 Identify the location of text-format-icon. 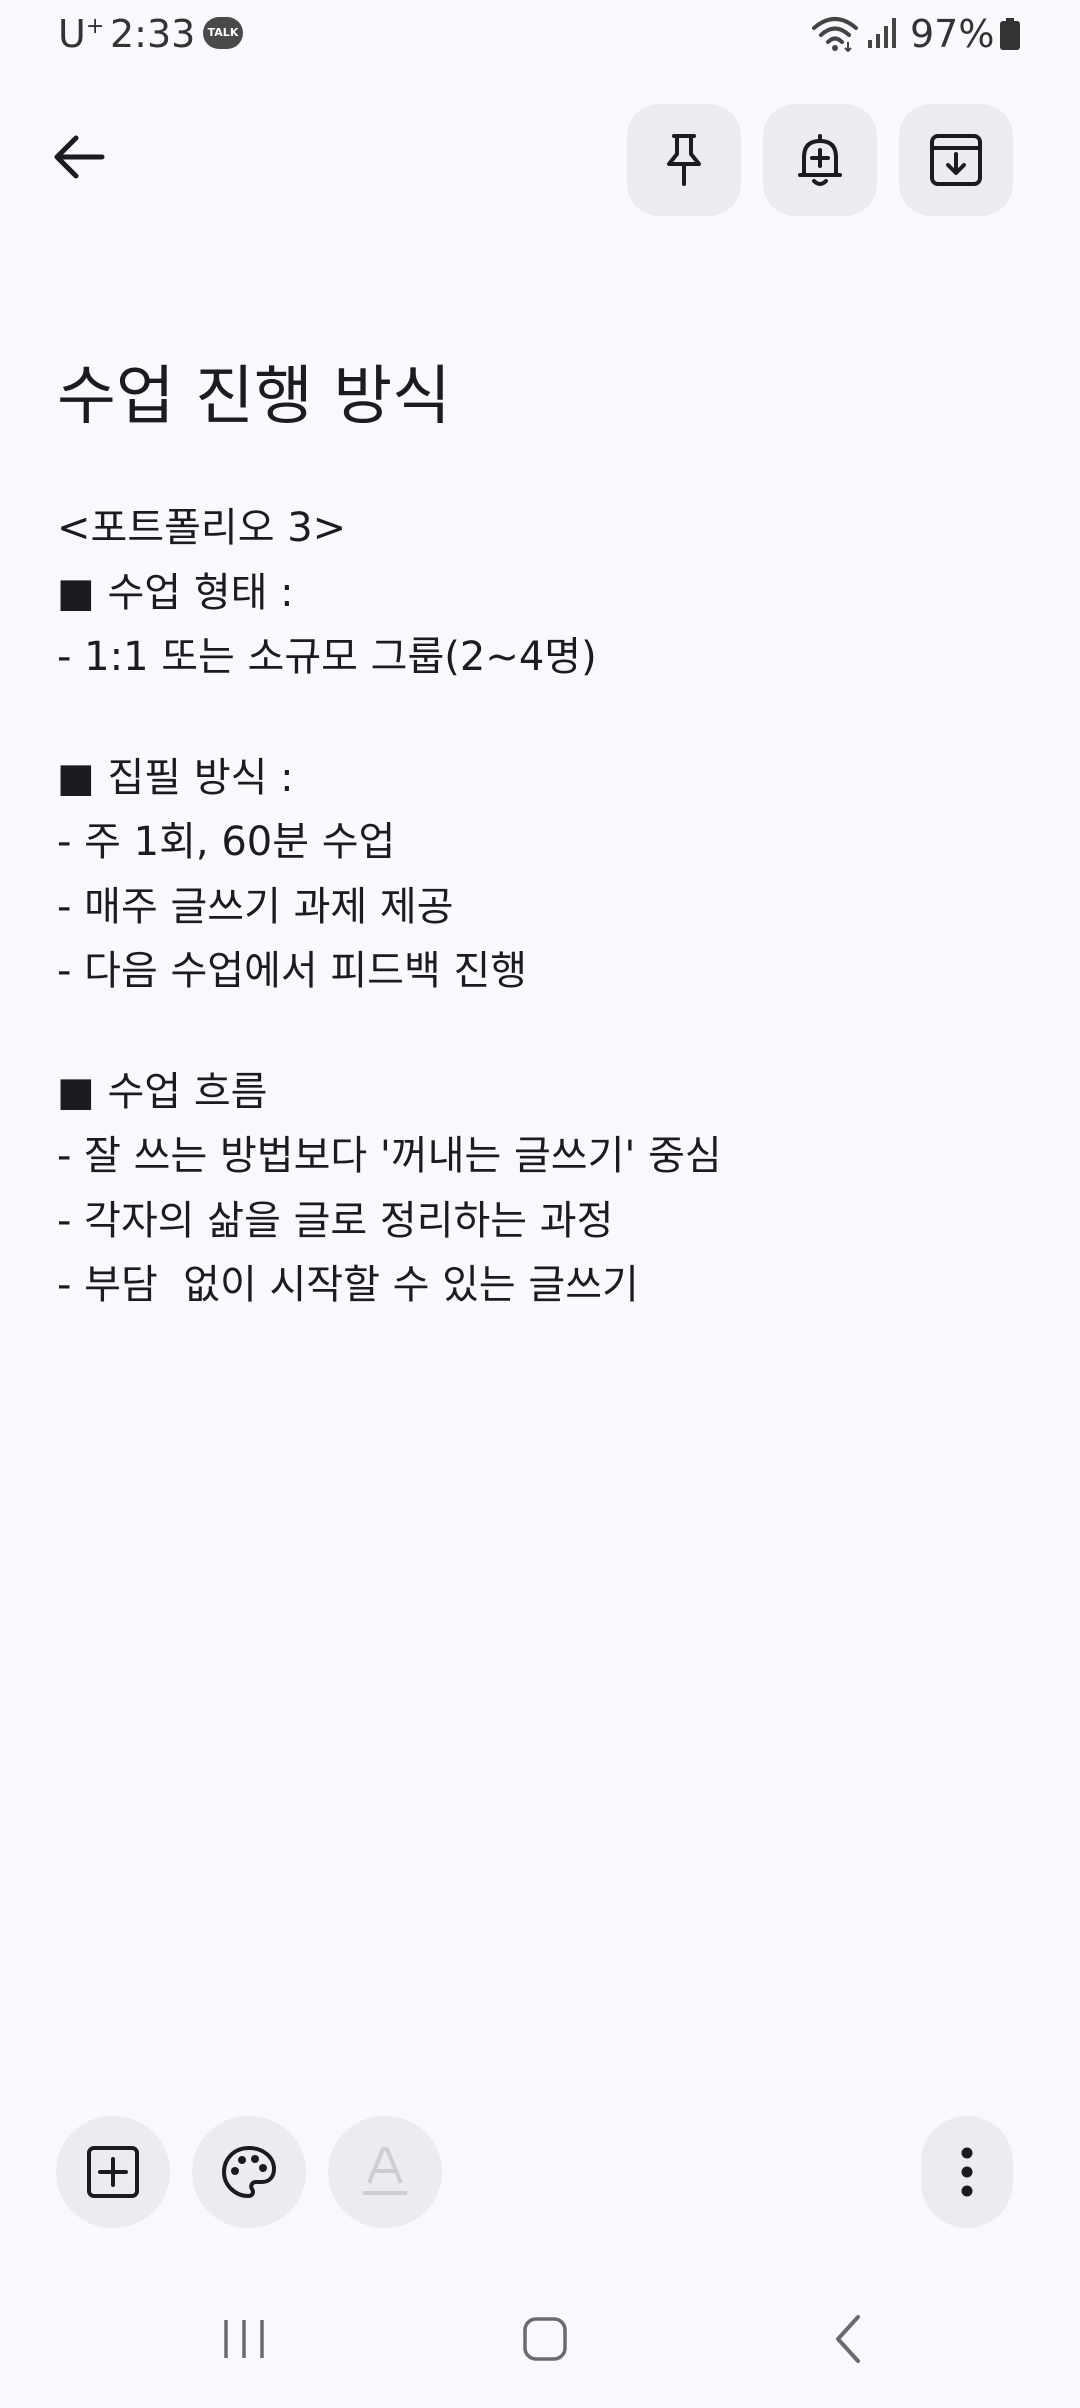
(385, 2171).